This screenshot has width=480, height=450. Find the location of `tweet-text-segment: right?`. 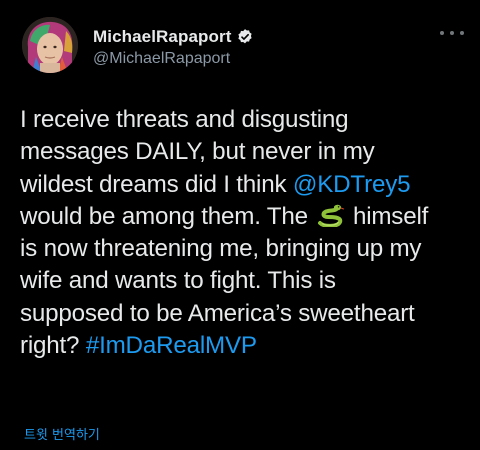

tweet-text-segment: right? is located at coordinates (53, 346).